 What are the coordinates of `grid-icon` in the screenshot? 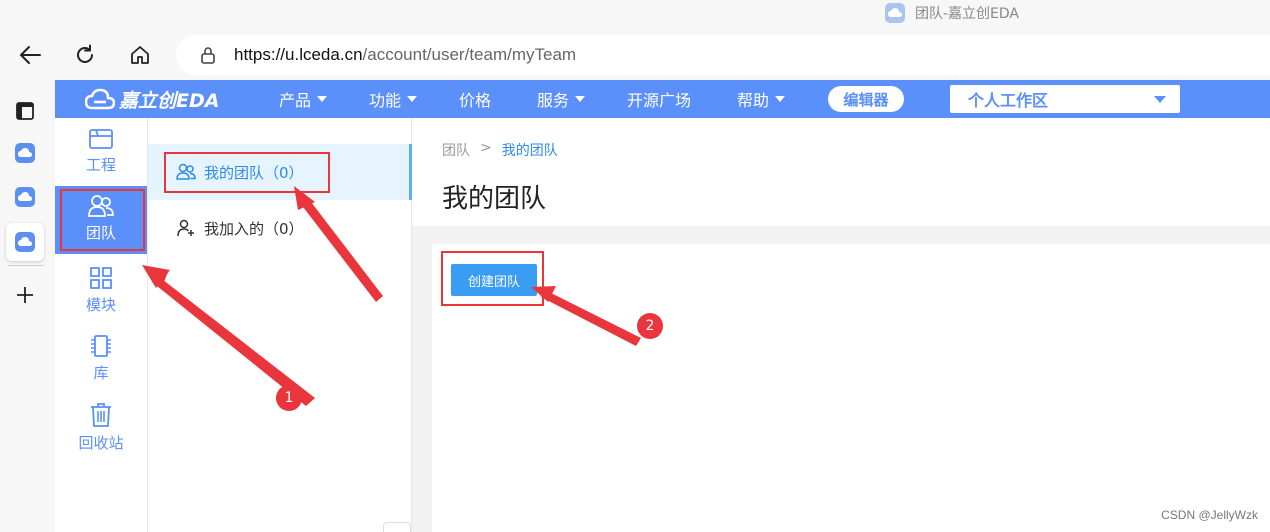 It's located at (101, 278).